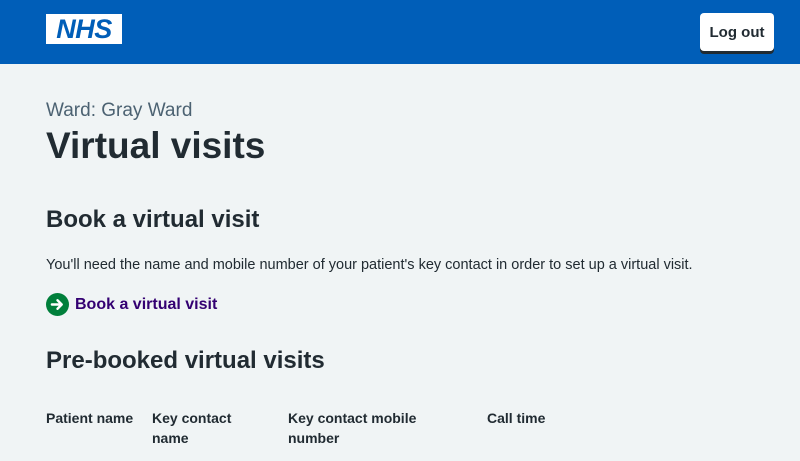 The height and width of the screenshot is (461, 800). What do you see at coordinates (153, 219) in the screenshot?
I see `book-visit-heading: Book a virtual visit` at bounding box center [153, 219].